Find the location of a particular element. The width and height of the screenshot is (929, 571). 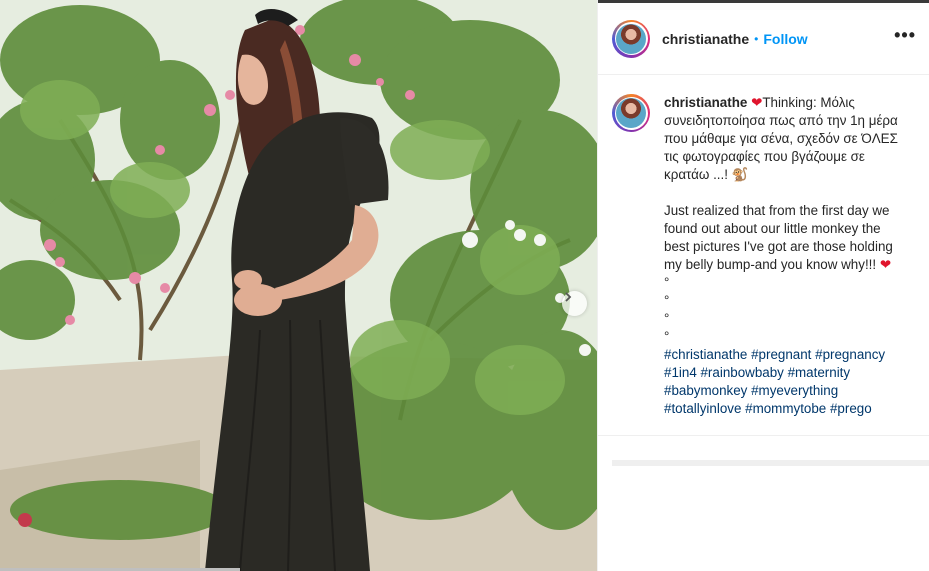

caption-username: christianathe is located at coordinates (705, 102).